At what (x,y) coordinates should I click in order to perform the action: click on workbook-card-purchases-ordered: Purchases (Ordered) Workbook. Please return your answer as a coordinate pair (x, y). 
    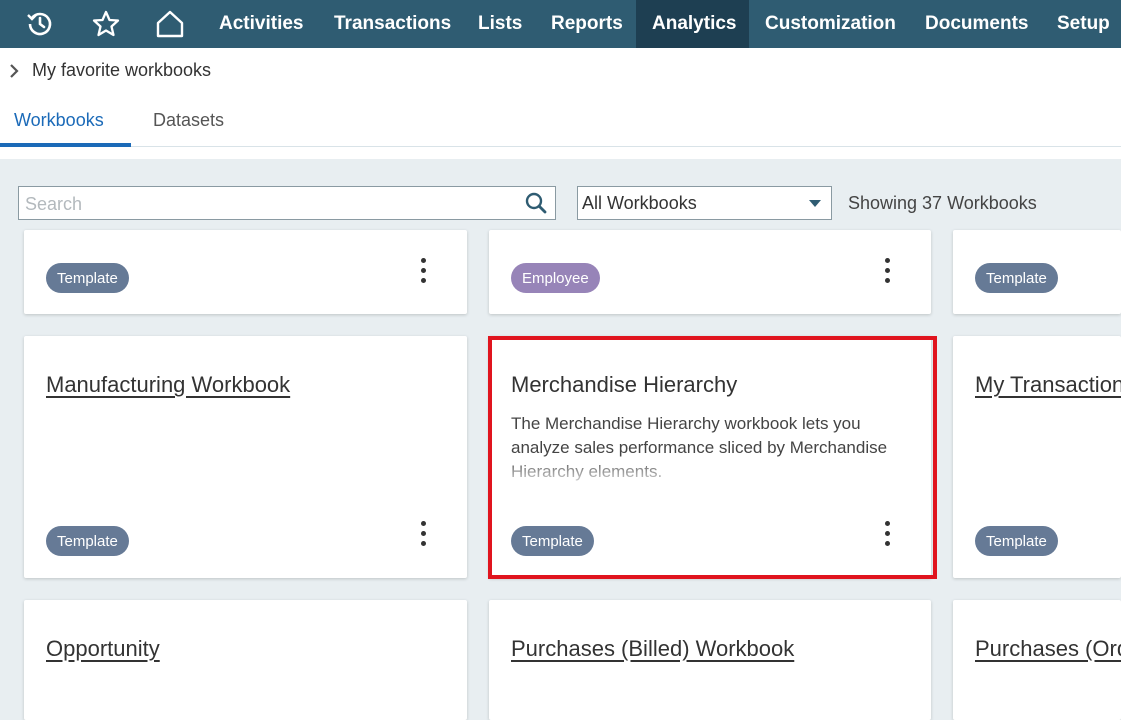
    Looking at the image, I should click on (1037, 660).